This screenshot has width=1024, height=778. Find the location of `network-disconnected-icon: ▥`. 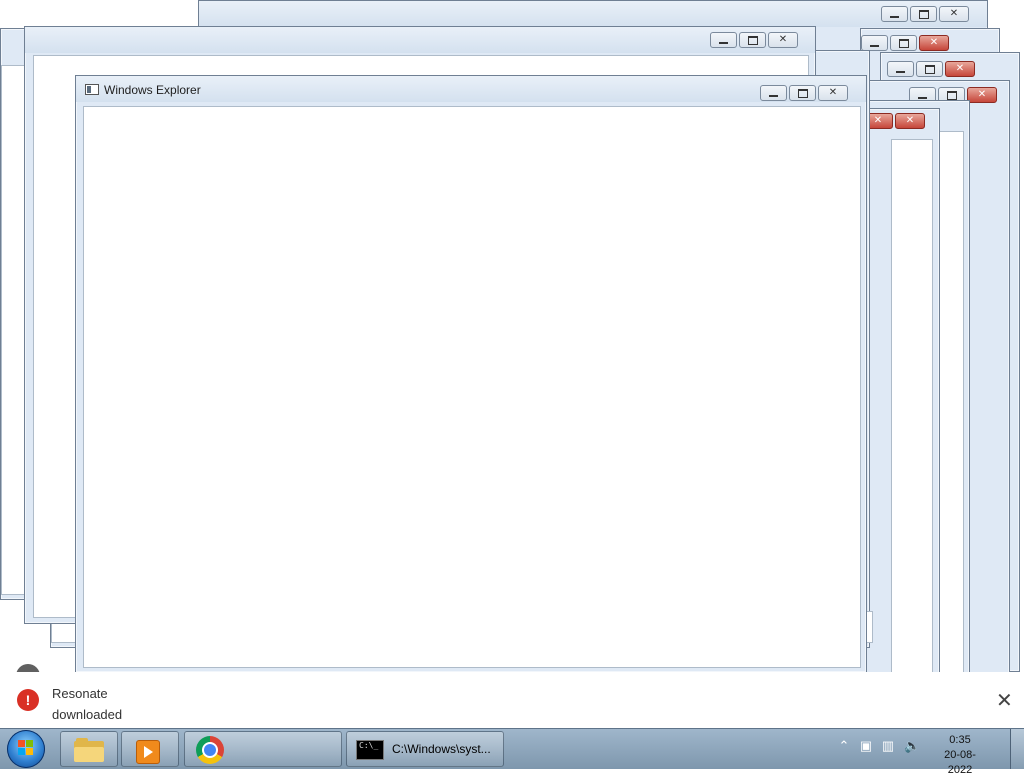

network-disconnected-icon: ▥ is located at coordinates (888, 746).